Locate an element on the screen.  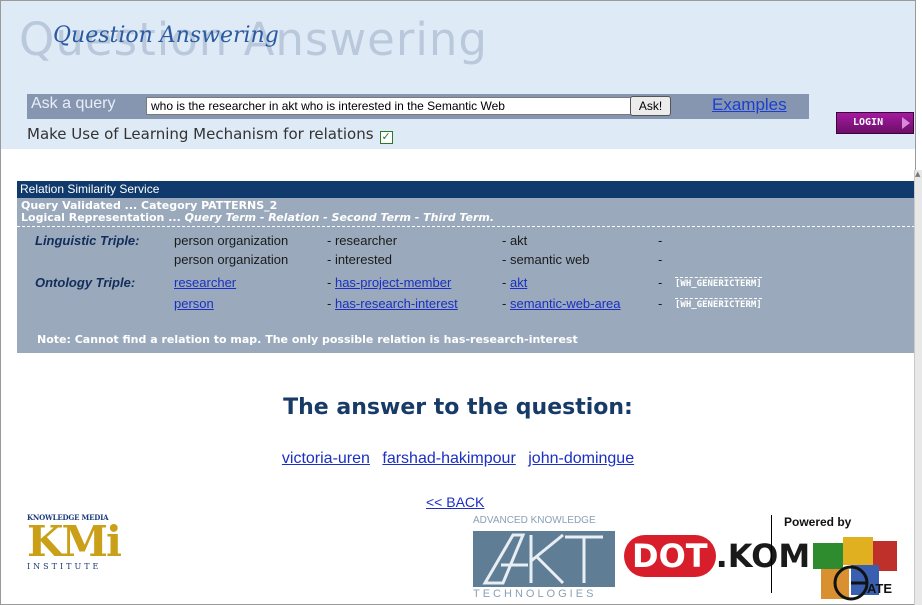
gate-logo: ATE is located at coordinates (863, 570).